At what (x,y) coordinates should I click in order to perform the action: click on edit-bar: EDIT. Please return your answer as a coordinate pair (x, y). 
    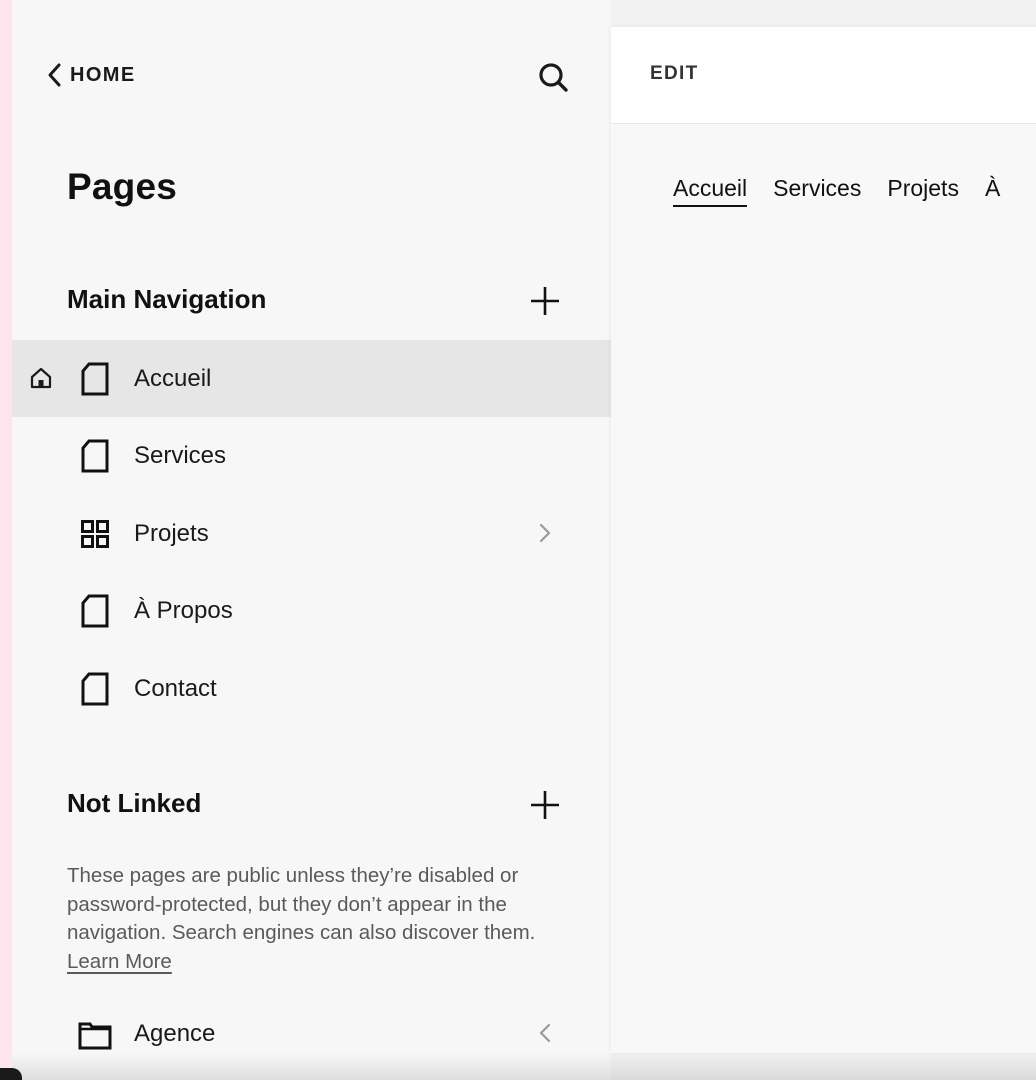
    Looking at the image, I should click on (823, 75).